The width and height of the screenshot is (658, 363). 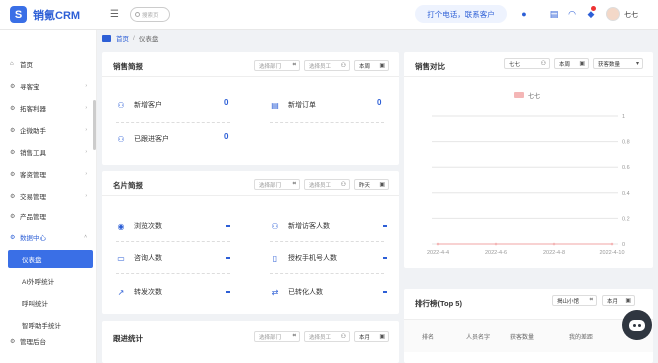 What do you see at coordinates (48, 174) in the screenshot?
I see `sidebar-item-customer: ⚙ 客资管理 ›` at bounding box center [48, 174].